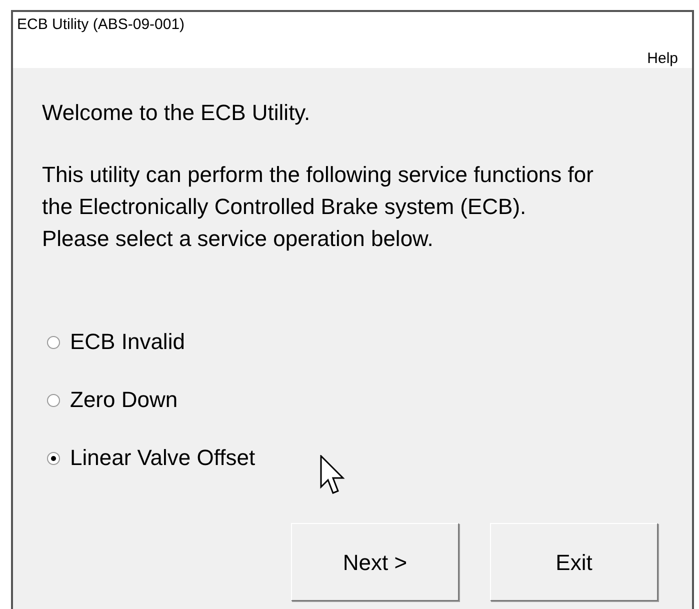  I want to click on option-label: Linear Valve Offset, so click(163, 458).